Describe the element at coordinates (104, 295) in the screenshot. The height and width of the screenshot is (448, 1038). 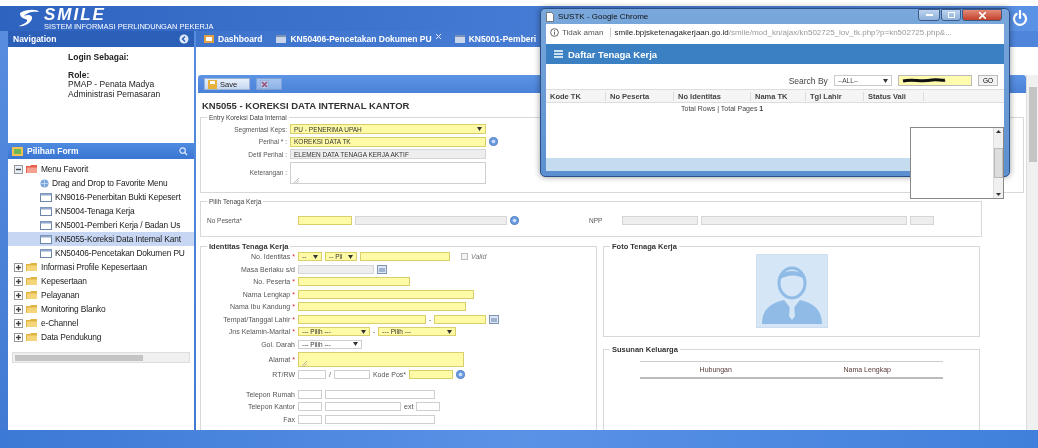
I see `tree-item: Pelayanan` at that location.